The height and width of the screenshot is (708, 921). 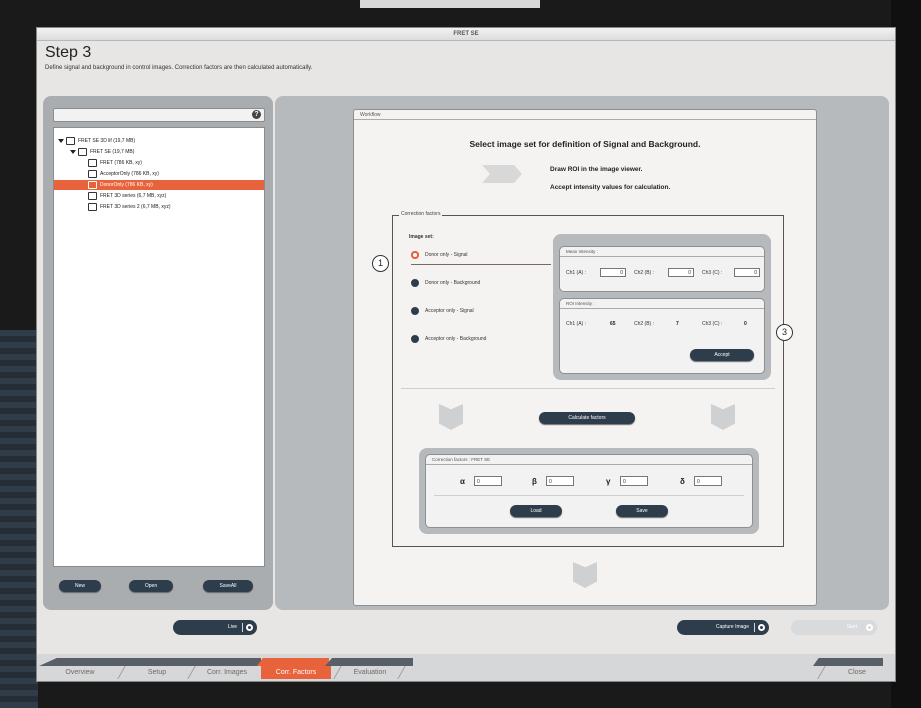 I want to click on radio-selected-icon, so click(x=415, y=254).